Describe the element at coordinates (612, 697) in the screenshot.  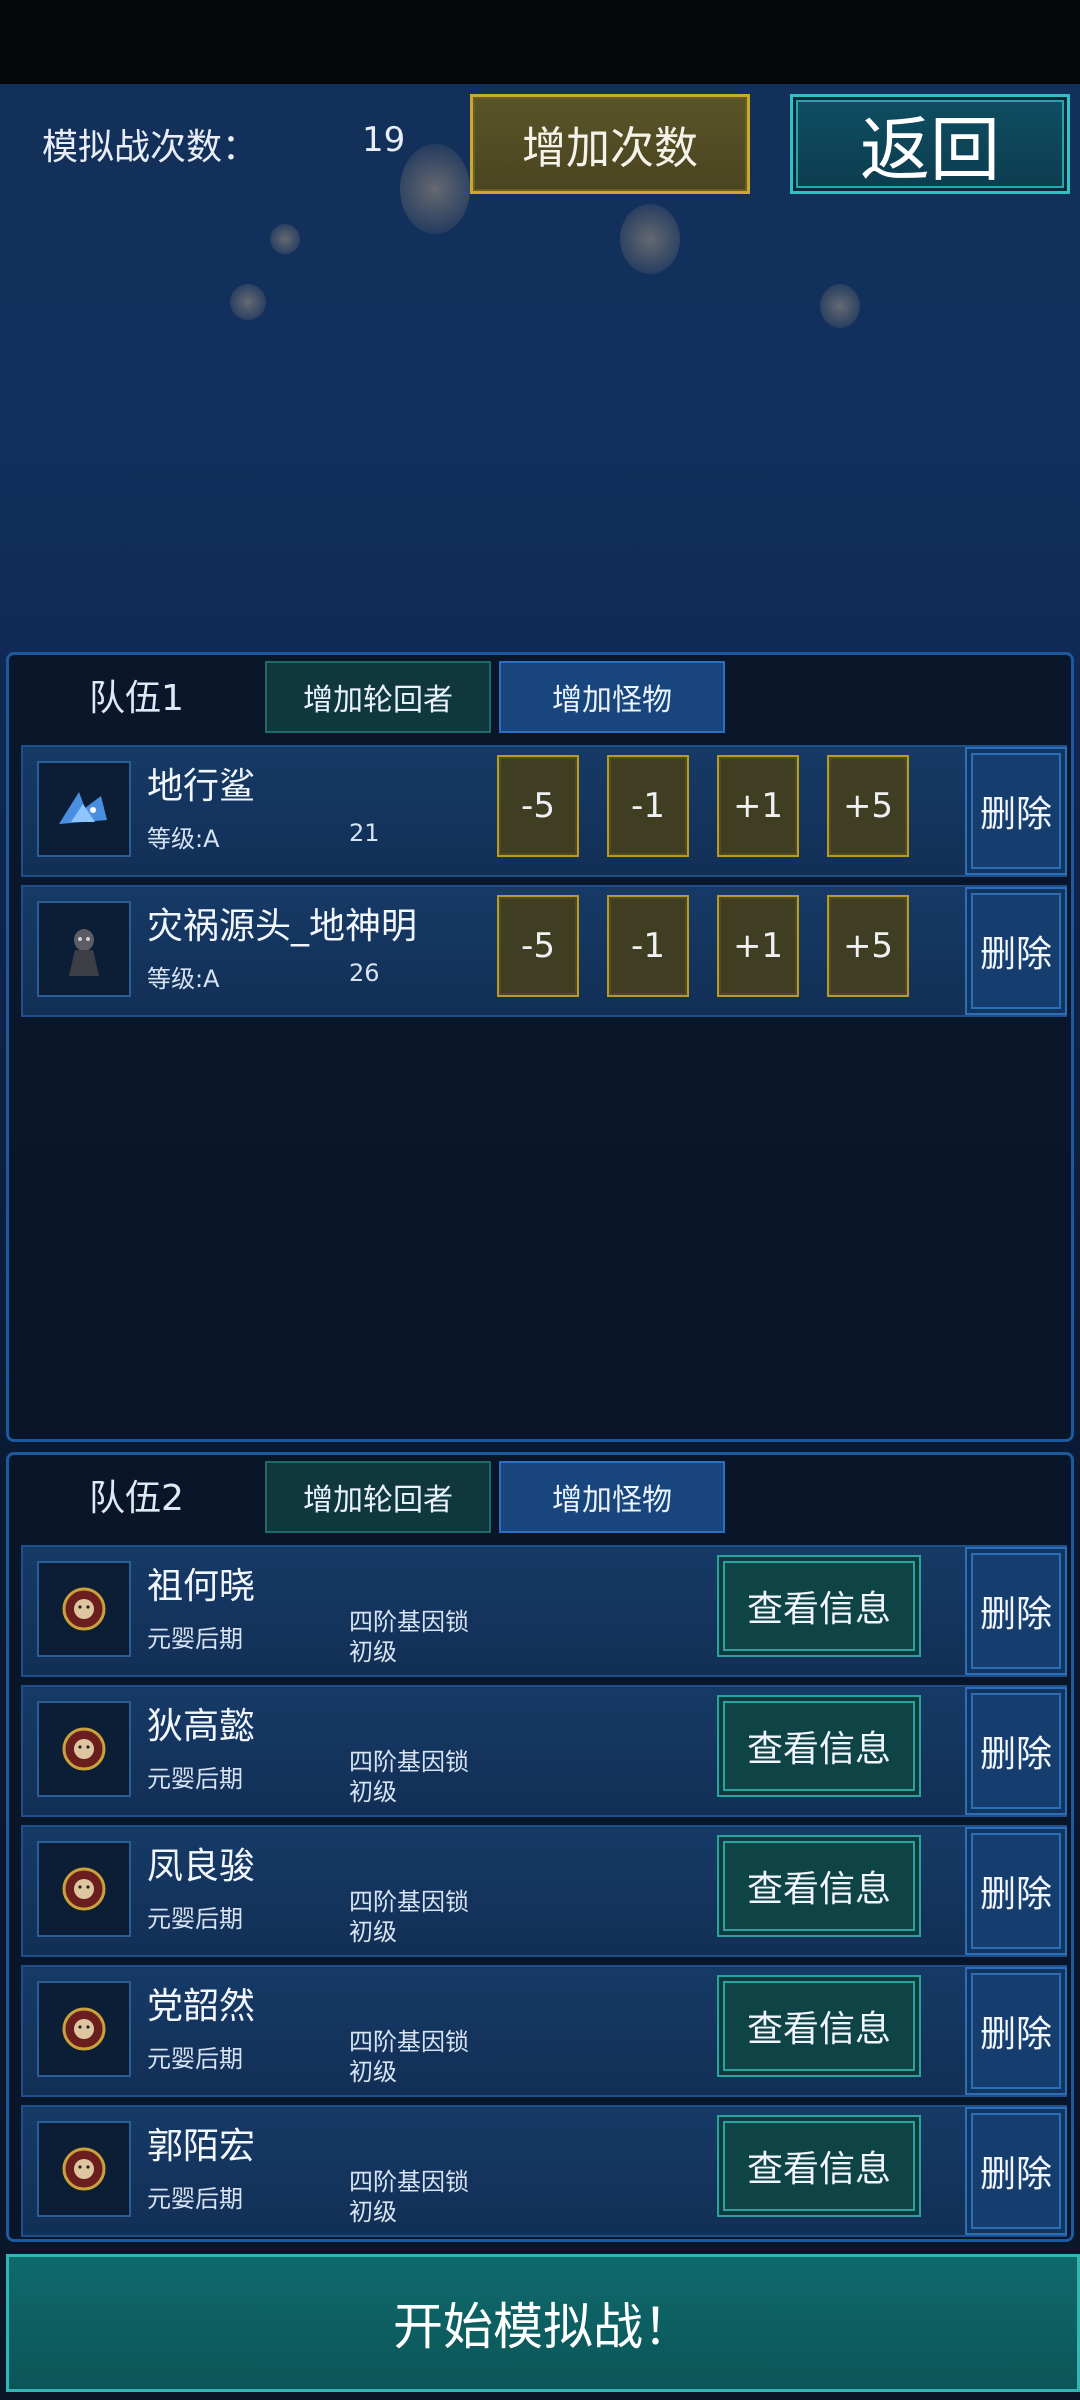
I see `team1-add-monster-tab: 增加怪物` at that location.